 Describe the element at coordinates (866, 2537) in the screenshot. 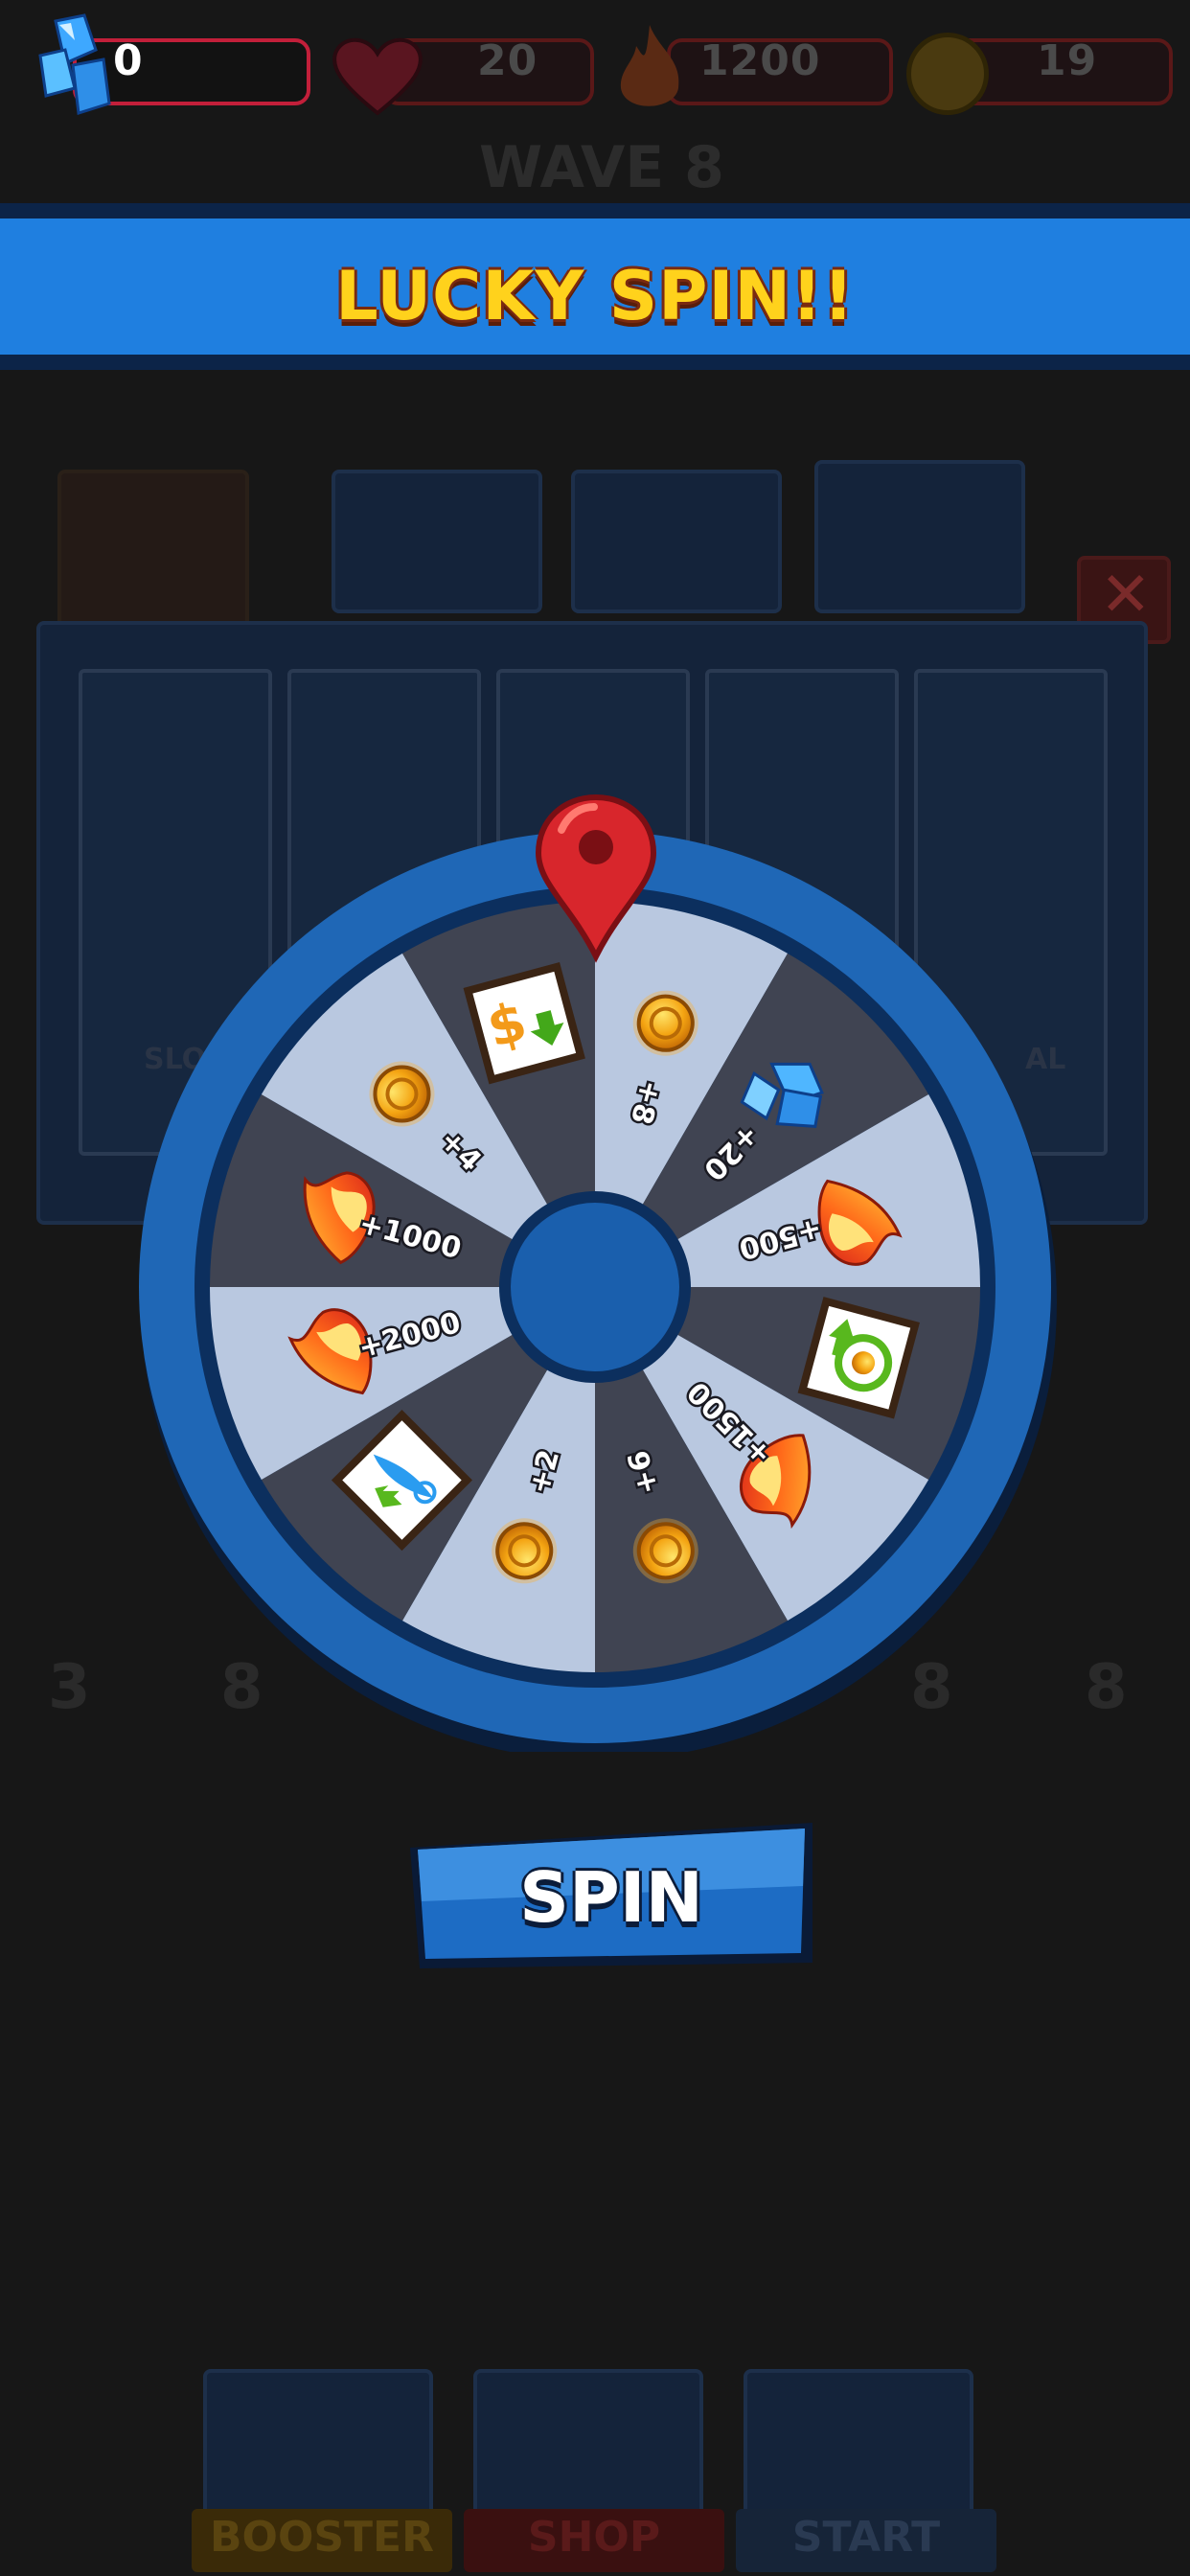

I see `start-label: START` at that location.